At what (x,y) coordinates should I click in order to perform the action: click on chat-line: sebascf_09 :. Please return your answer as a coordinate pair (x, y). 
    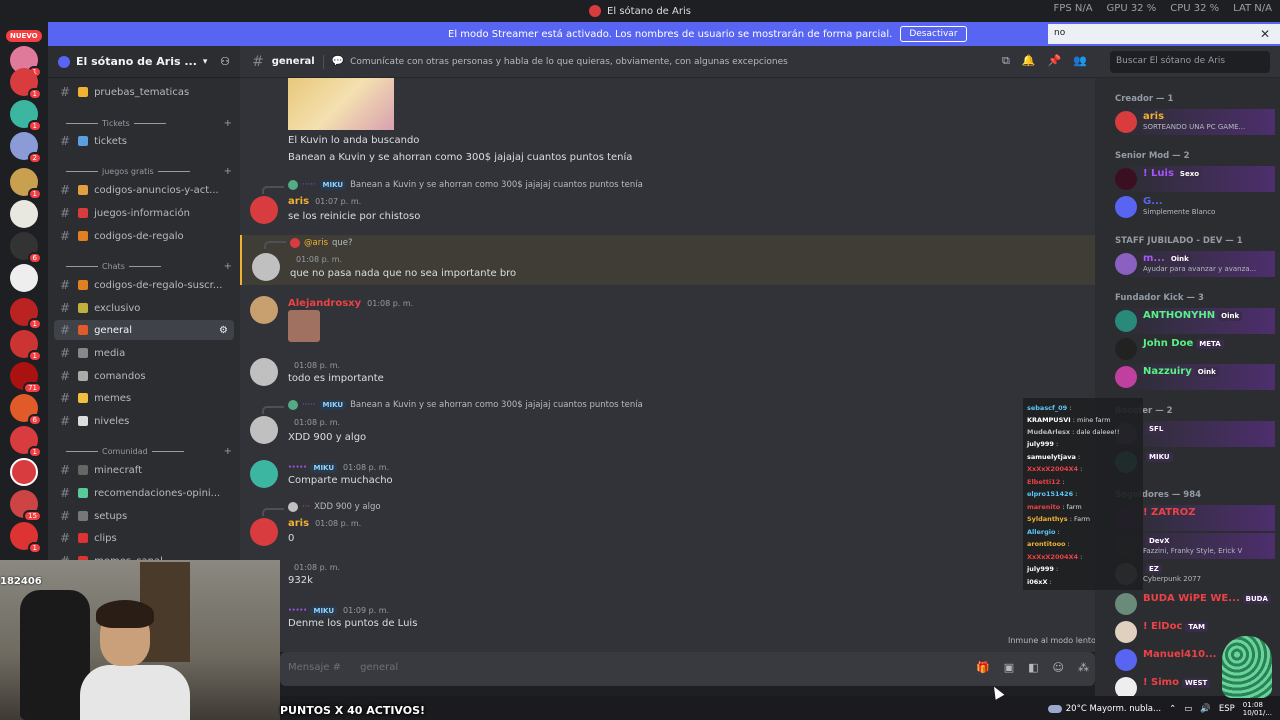
    Looking at the image, I should click on (1049, 408).